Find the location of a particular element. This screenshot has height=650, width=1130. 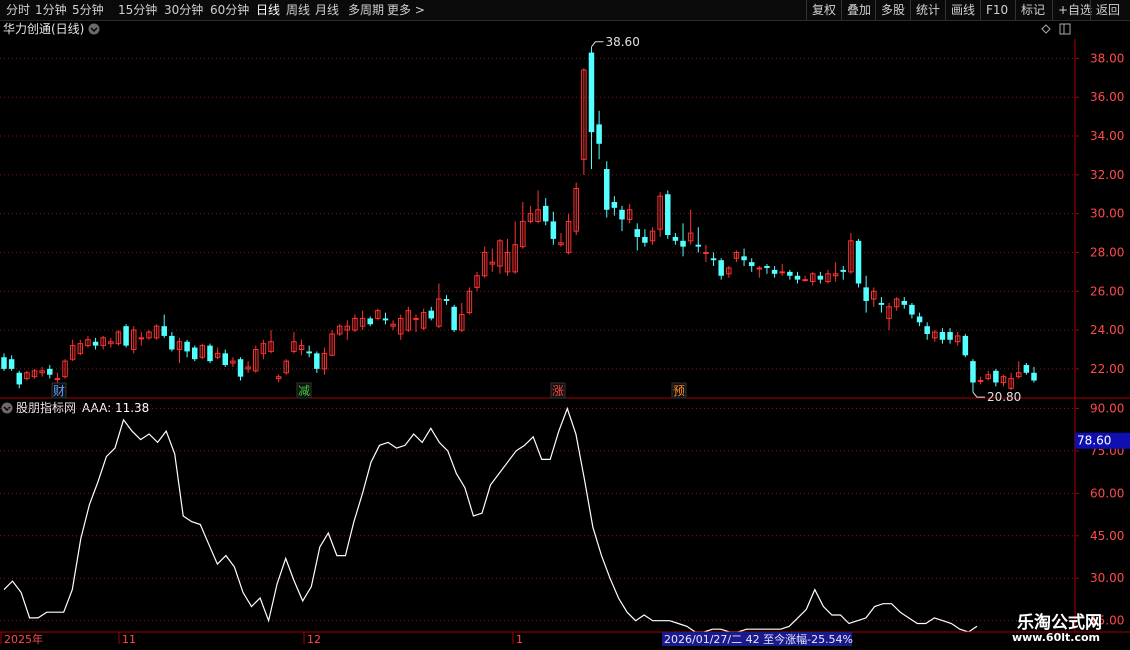

price-tick-label: 26.00 is located at coordinates (1107, 291).